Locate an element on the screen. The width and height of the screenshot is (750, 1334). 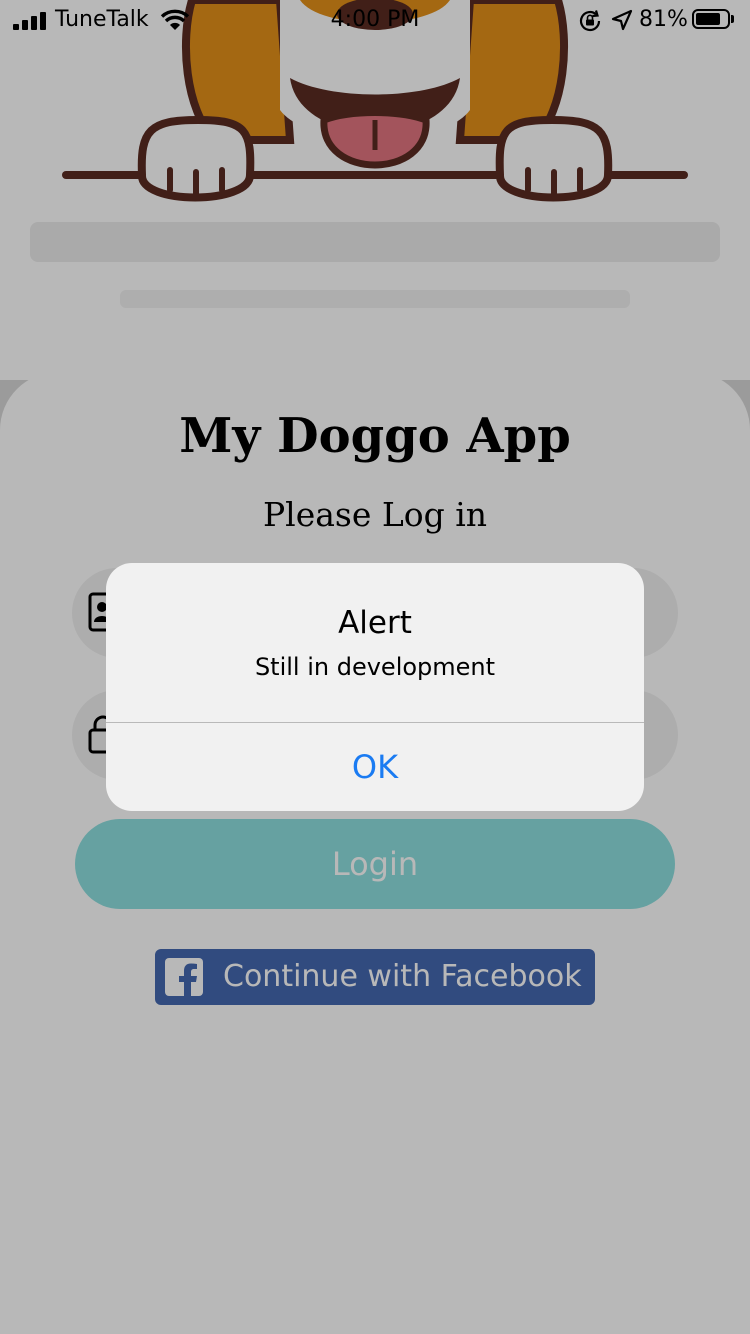
alert-ok-button: OK is located at coordinates (375, 767).